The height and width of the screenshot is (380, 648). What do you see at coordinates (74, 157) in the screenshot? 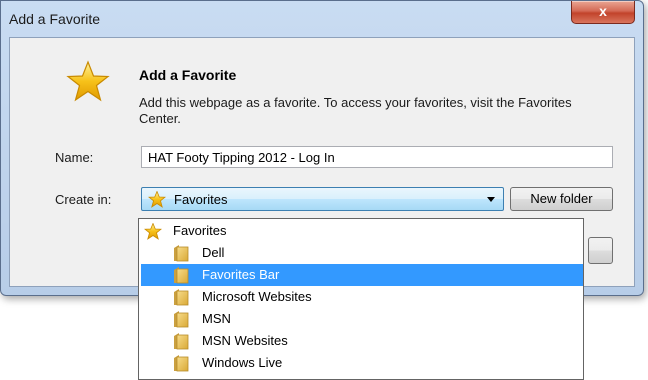
I see `name-label: Name:` at bounding box center [74, 157].